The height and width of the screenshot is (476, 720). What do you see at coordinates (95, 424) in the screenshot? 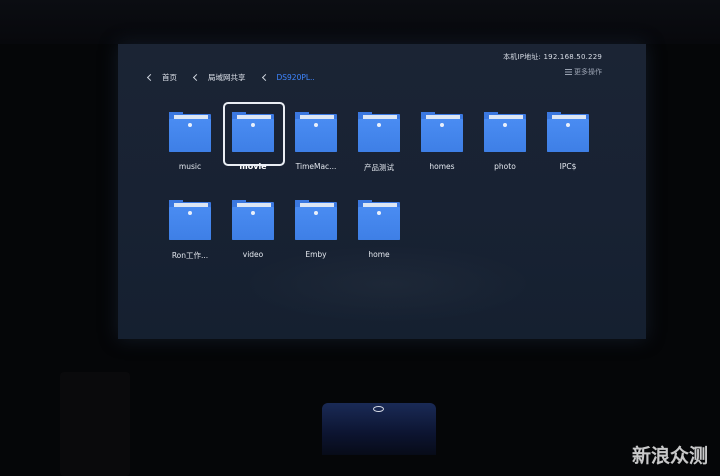
I see `dark-furniture` at bounding box center [95, 424].